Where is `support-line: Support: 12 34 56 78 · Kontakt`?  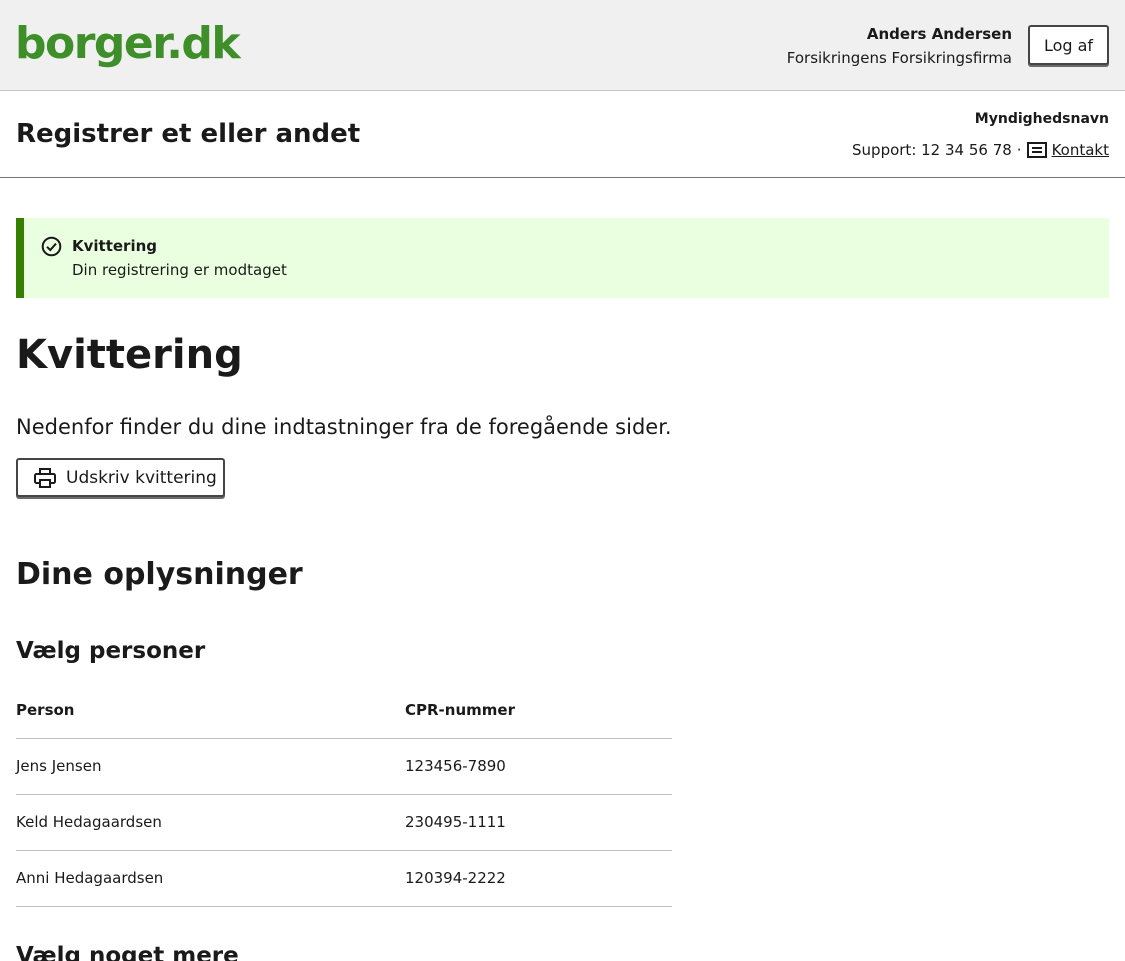 support-line: Support: 12 34 56 78 · Kontakt is located at coordinates (980, 150).